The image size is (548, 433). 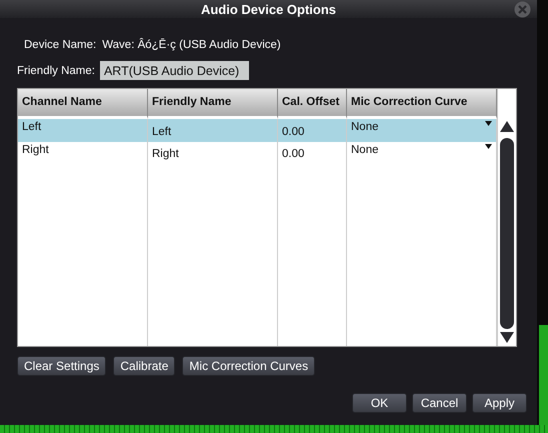 What do you see at coordinates (507, 233) in the screenshot?
I see `scroll-thumb` at bounding box center [507, 233].